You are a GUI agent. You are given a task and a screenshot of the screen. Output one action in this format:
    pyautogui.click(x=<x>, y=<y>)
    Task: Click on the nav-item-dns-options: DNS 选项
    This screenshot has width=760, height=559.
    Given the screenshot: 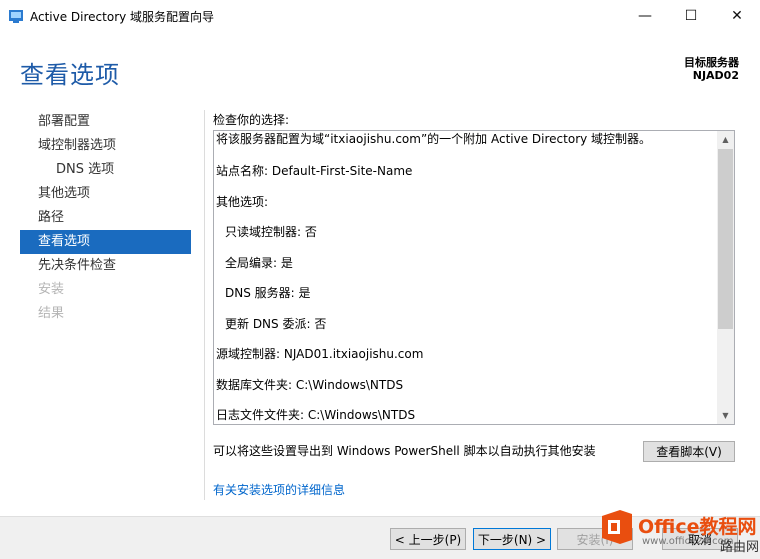 What is the action you would take?
    pyautogui.click(x=105, y=170)
    